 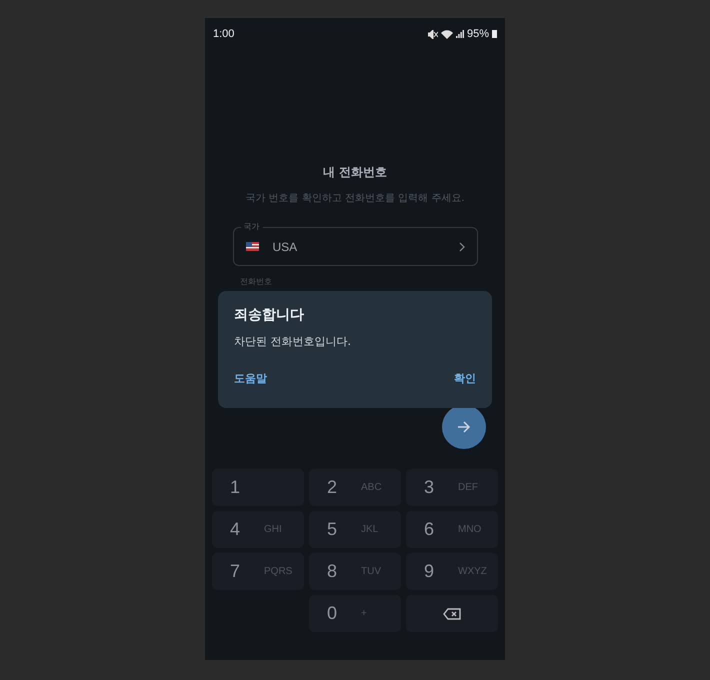 What do you see at coordinates (355, 571) in the screenshot?
I see `keypad-key: 8 TUV` at bounding box center [355, 571].